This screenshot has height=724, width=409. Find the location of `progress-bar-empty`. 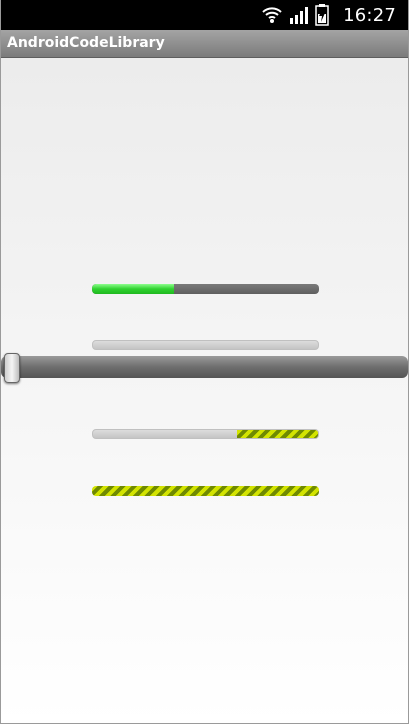

progress-bar-empty is located at coordinates (205, 345).